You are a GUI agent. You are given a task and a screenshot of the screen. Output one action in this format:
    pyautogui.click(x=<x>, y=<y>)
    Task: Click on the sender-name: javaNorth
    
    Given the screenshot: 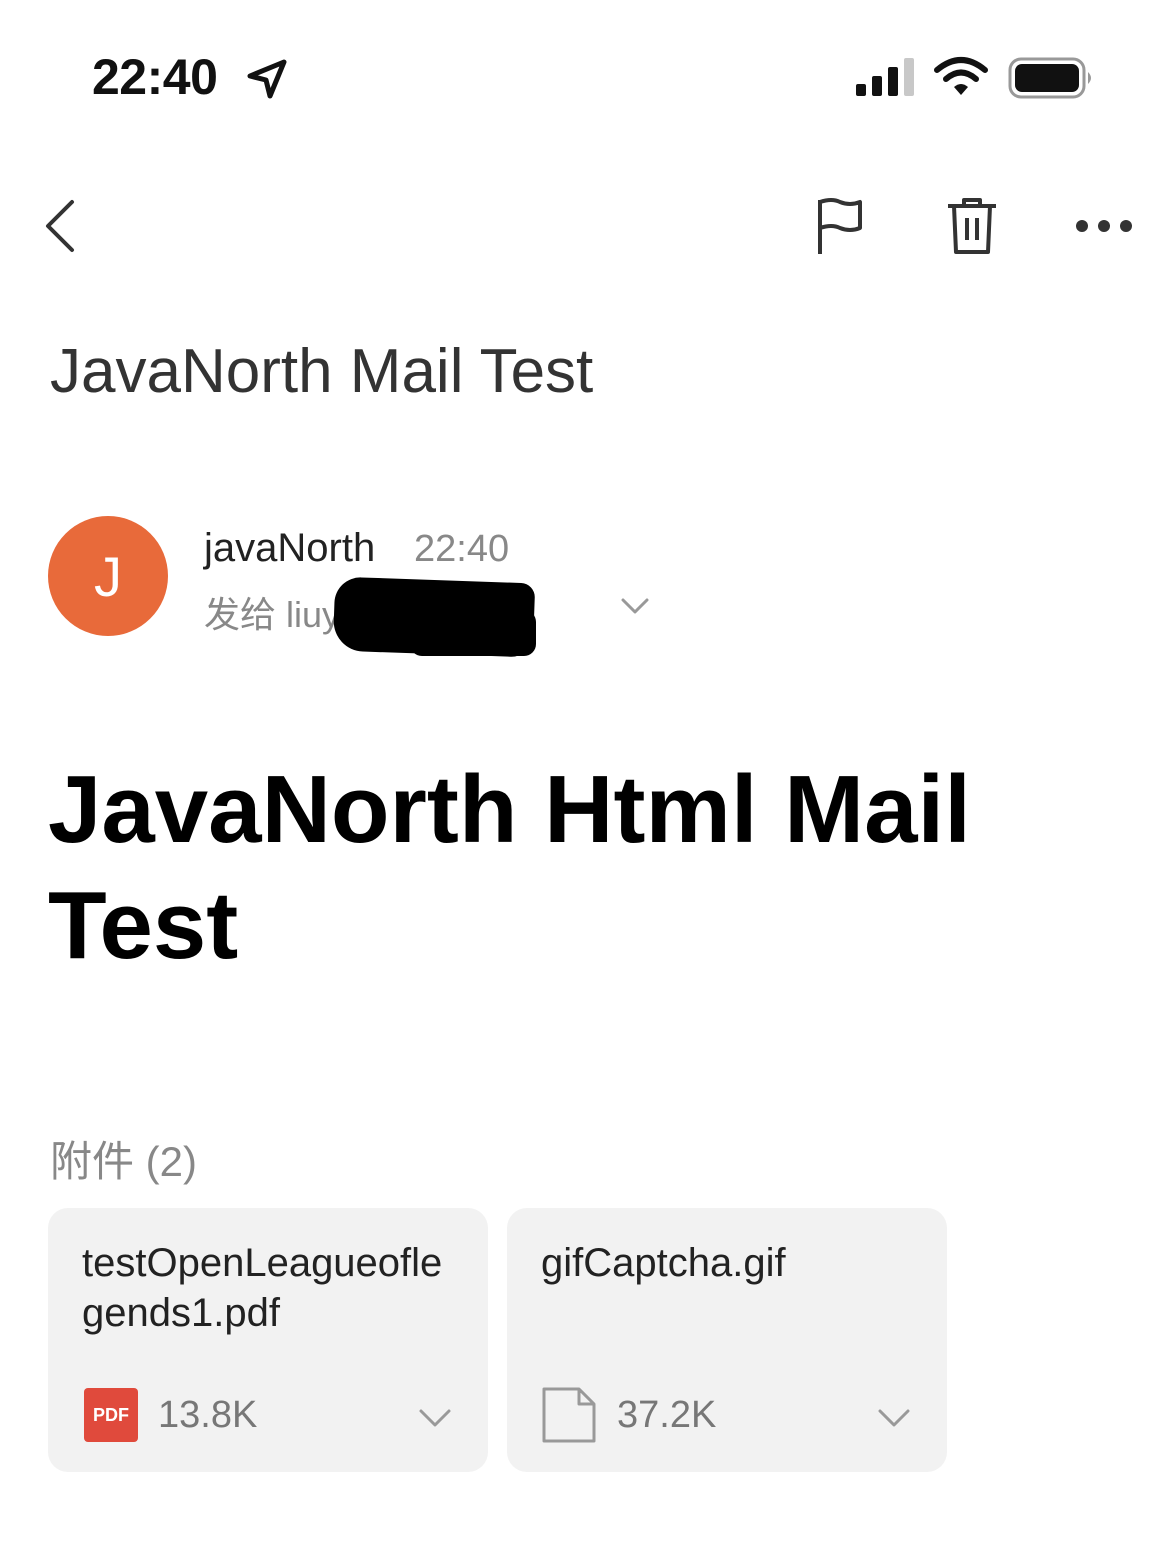 What is the action you would take?
    pyautogui.click(x=289, y=548)
    